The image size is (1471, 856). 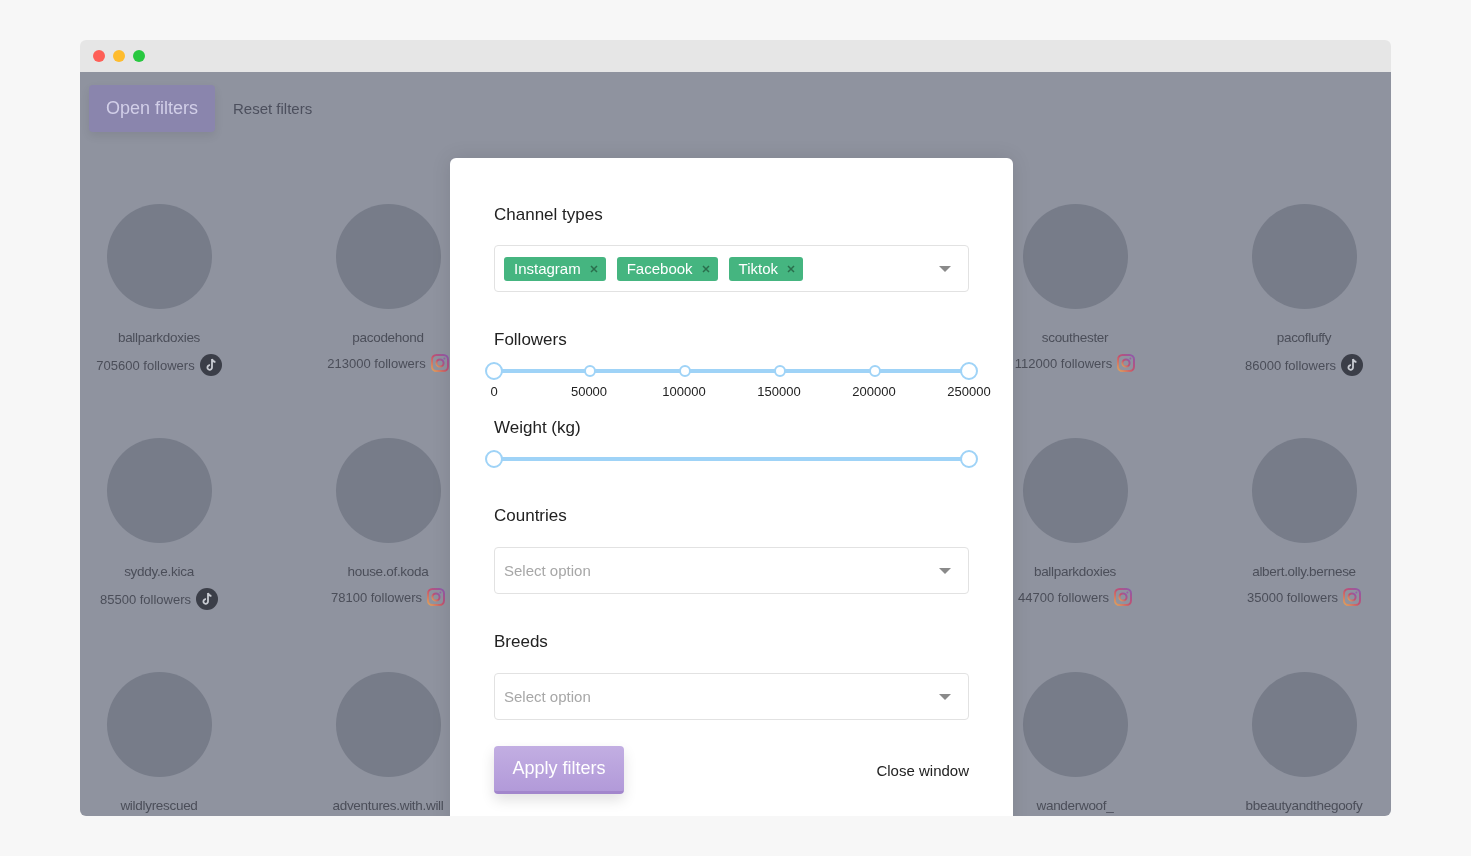 I want to click on field-label: Channel types, so click(x=549, y=215).